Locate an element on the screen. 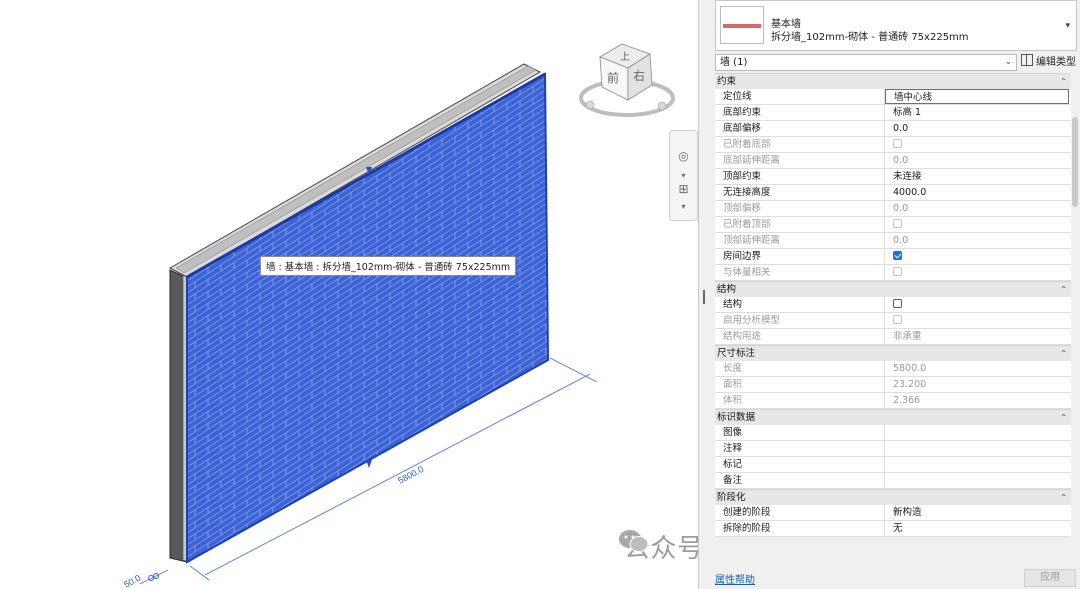 The width and height of the screenshot is (1080, 589). section-title: 标识数据 is located at coordinates (736, 417).